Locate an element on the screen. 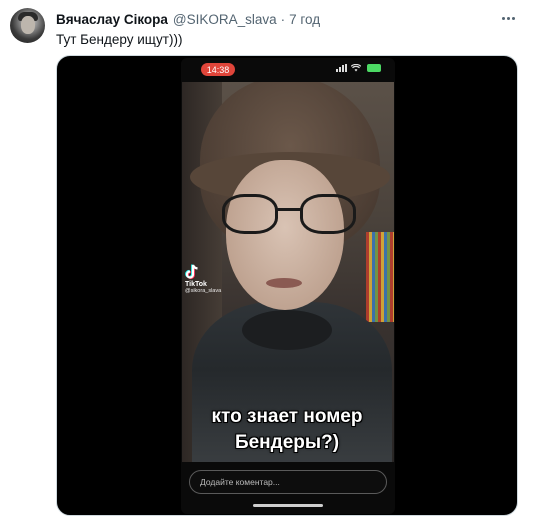  wifi-icon is located at coordinates (356, 68).